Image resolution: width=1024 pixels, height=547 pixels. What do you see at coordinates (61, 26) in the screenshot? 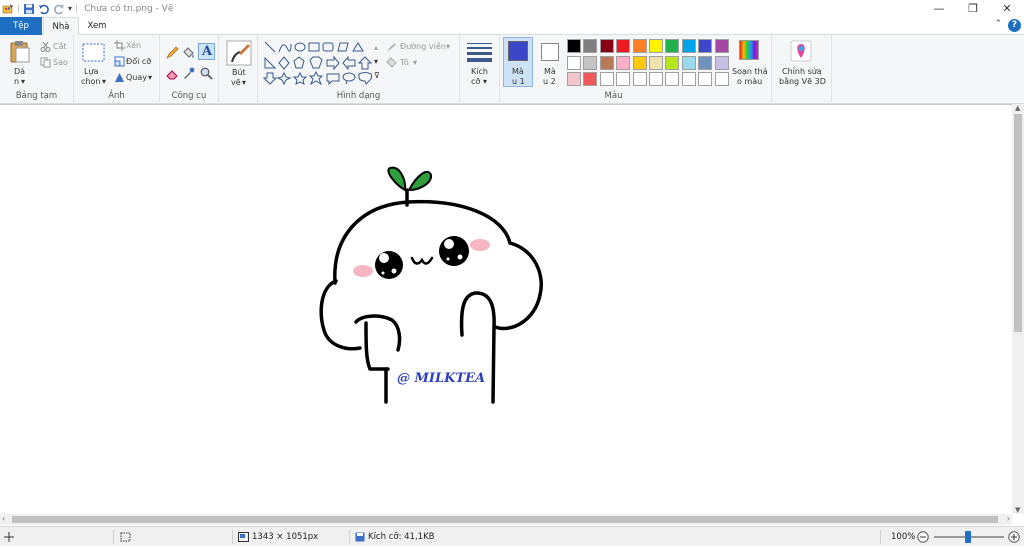
I see `tab-home: Nhà` at bounding box center [61, 26].